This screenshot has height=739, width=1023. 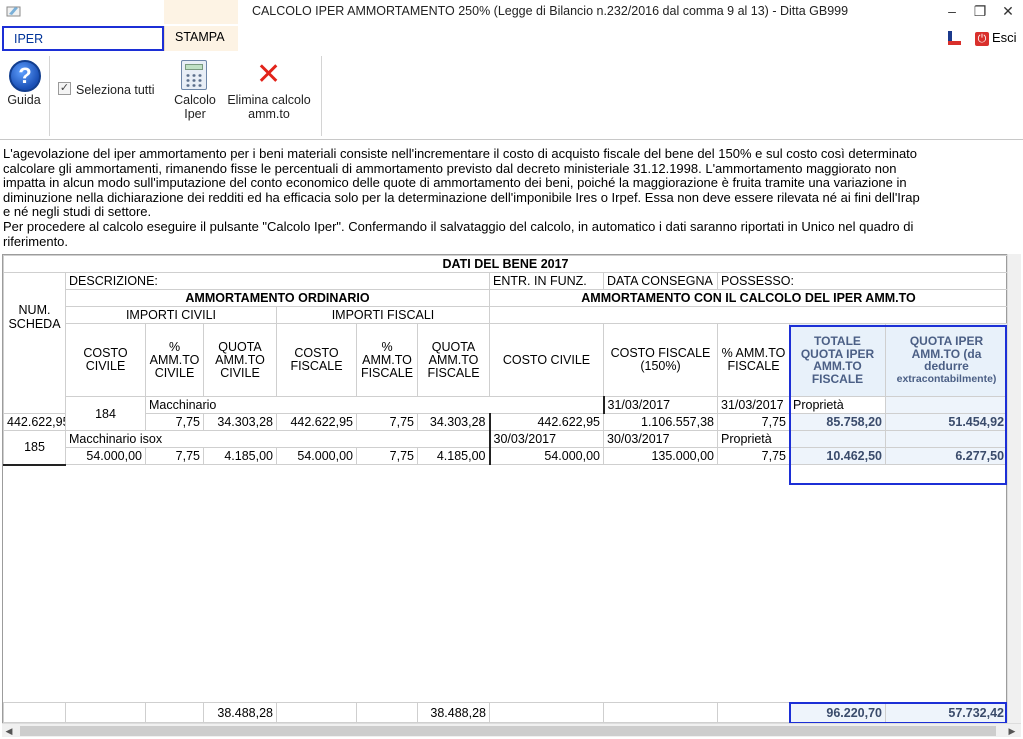 What do you see at coordinates (34, 448) in the screenshot?
I see `scheda-cell: 185` at bounding box center [34, 448].